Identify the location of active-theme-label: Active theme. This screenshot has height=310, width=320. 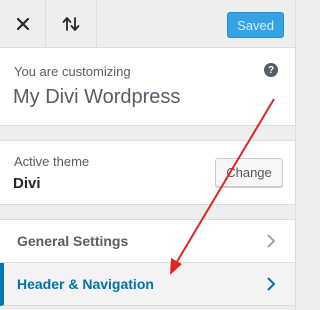
(52, 161).